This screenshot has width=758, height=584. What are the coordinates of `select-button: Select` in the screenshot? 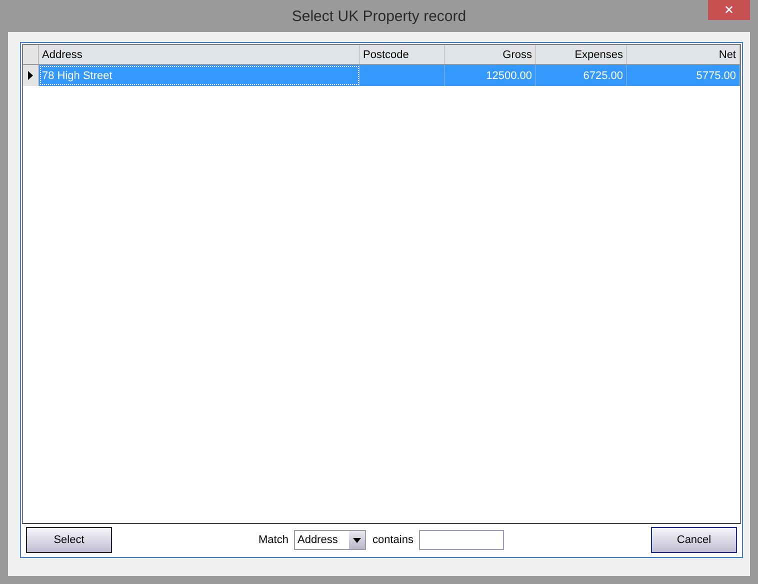 It's located at (69, 540).